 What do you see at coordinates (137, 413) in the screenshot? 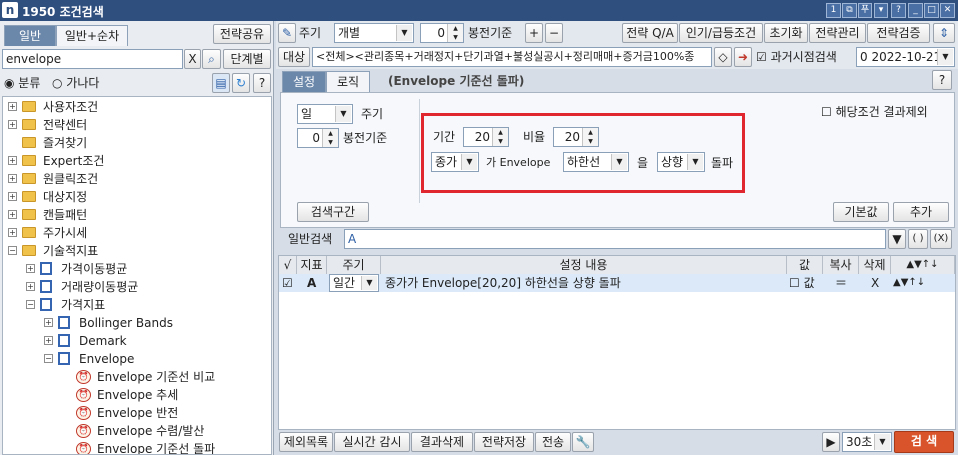
I see `tree-item: ⏰ Envelope 반전` at bounding box center [137, 413].